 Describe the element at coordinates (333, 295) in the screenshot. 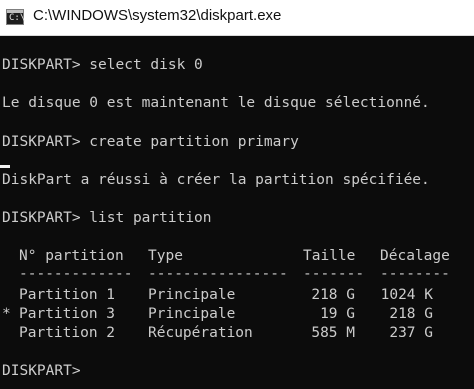

I see `partition-size: 218 G` at that location.